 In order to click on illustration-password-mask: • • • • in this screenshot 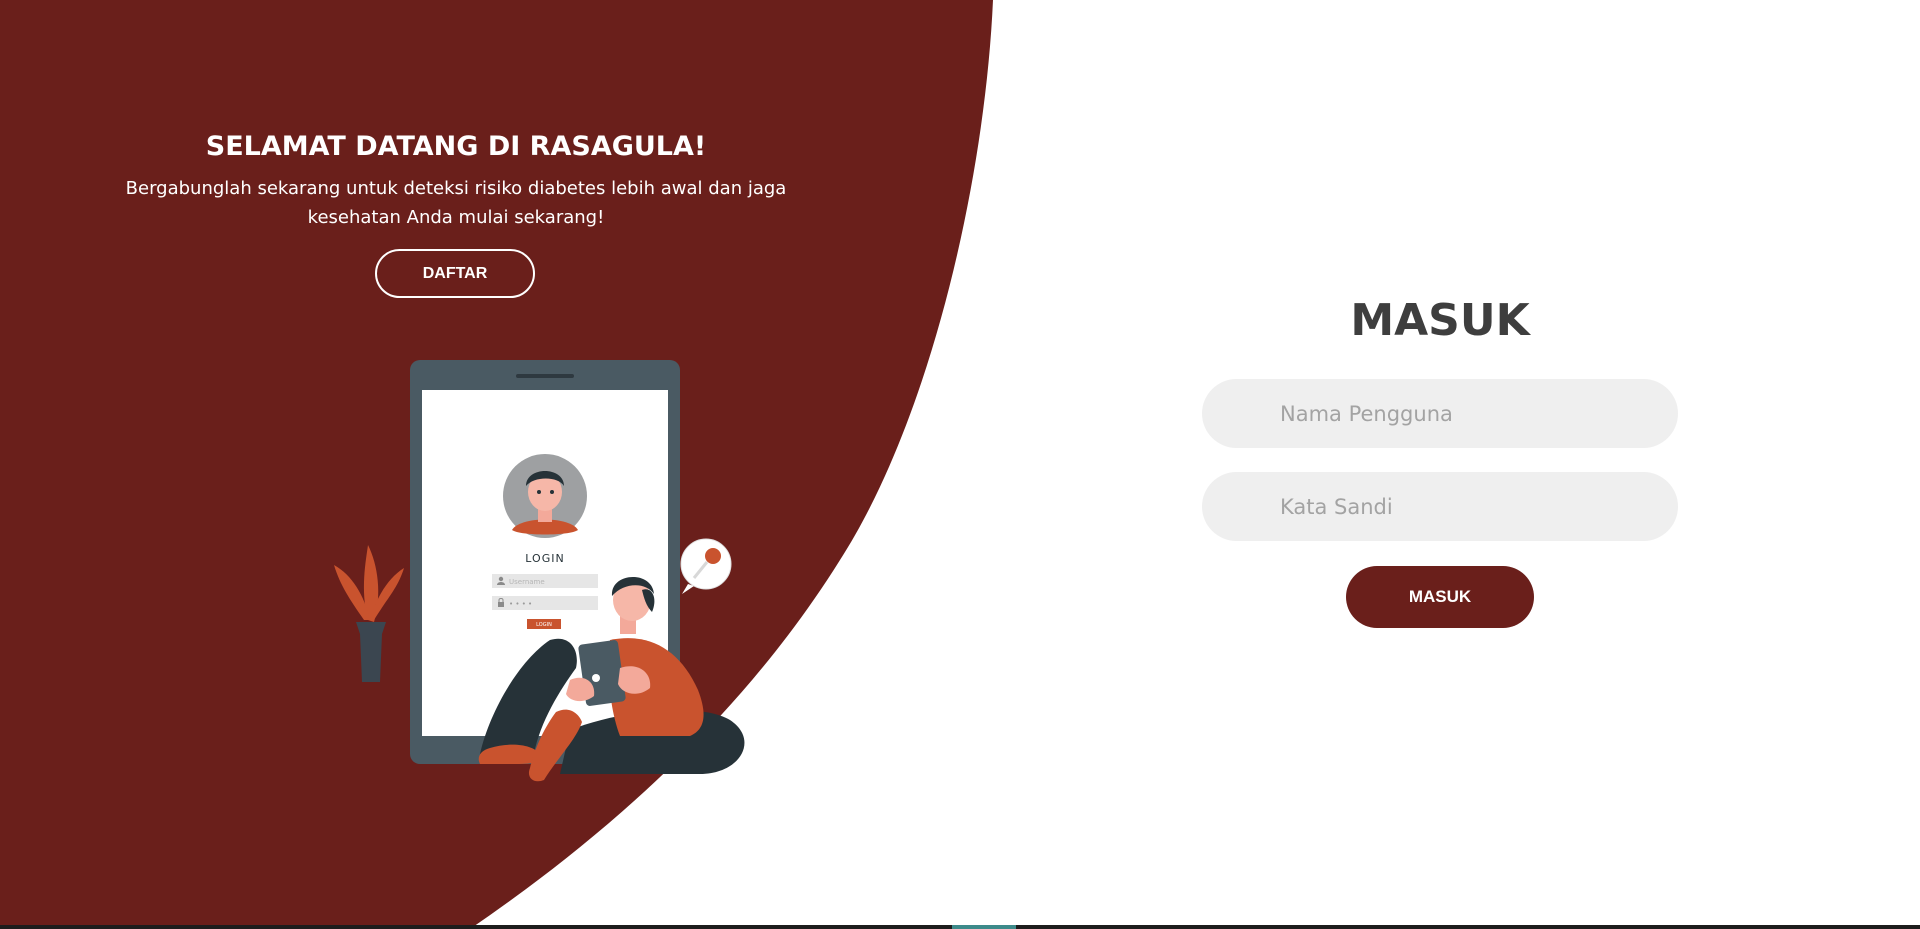, I will do `click(520, 604)`.